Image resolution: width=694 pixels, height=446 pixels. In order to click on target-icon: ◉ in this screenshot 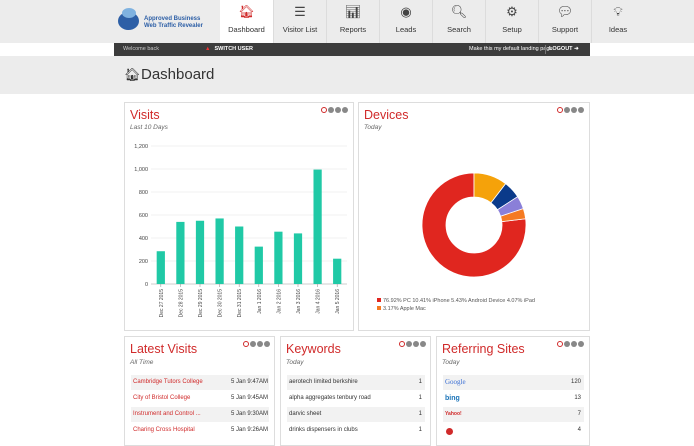, I will do `click(406, 11)`.